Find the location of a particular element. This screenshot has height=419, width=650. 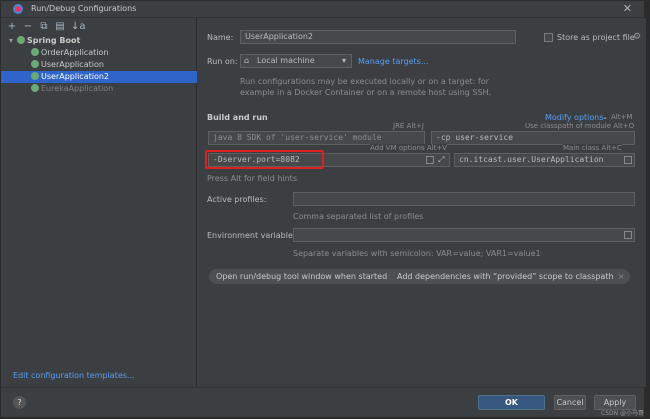

store-as-project-checkbox is located at coordinates (548, 37).